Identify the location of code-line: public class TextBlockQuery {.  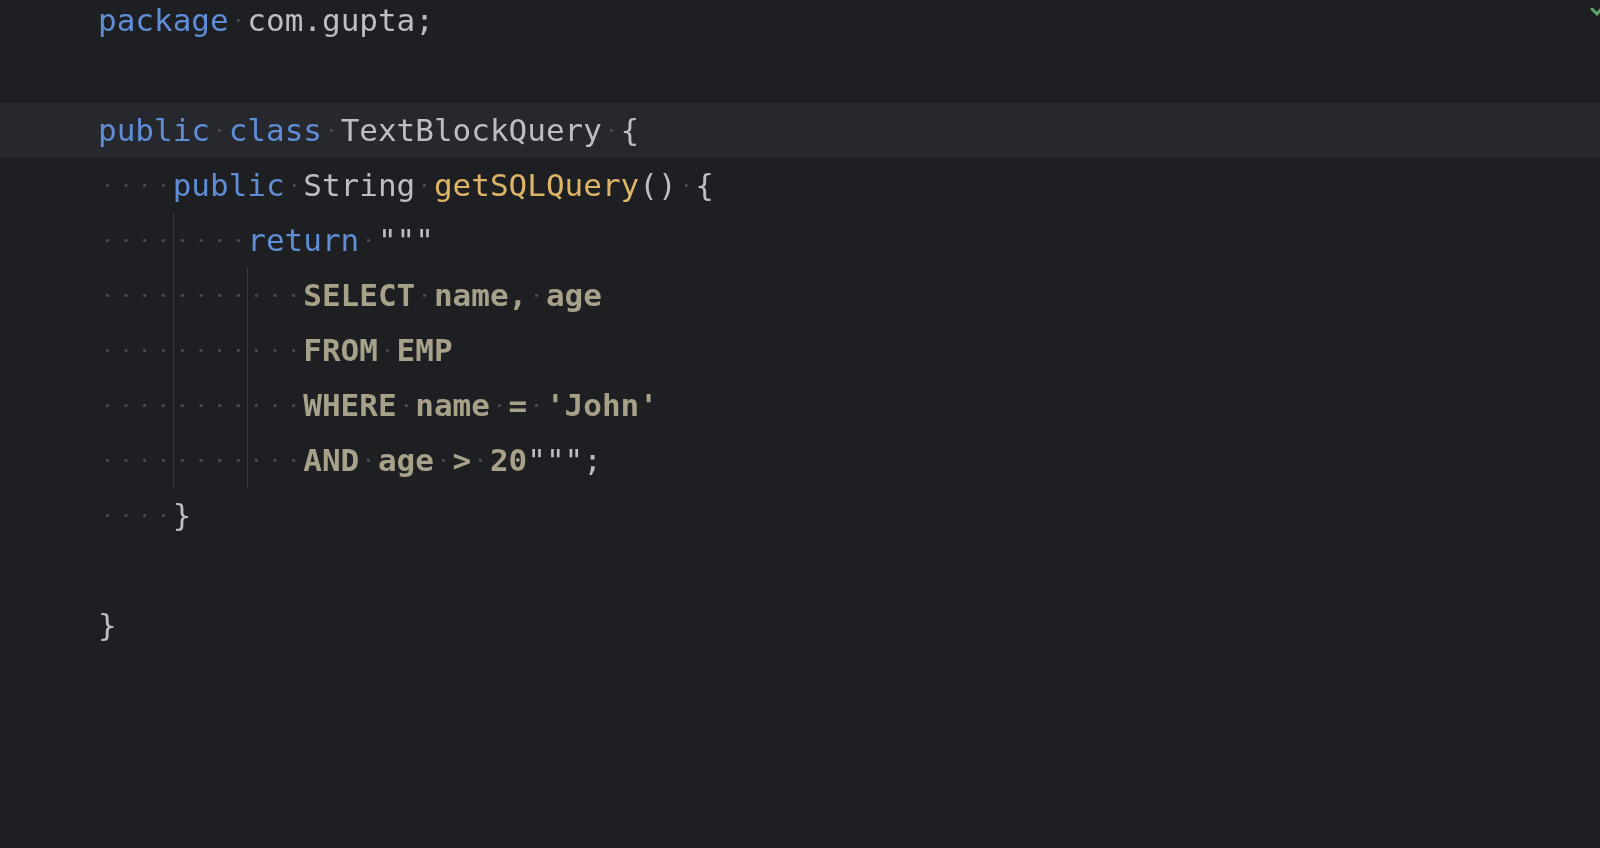
(369, 130).